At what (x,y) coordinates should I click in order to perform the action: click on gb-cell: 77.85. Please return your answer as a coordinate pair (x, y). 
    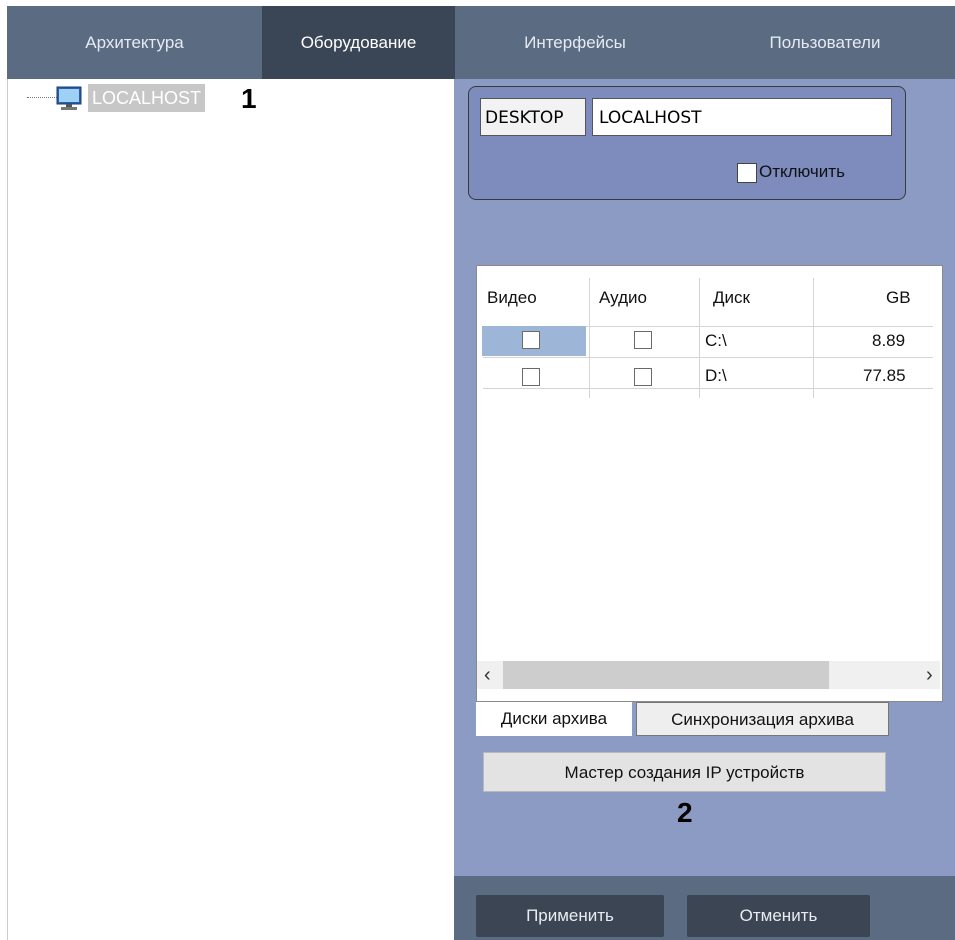
    Looking at the image, I should click on (884, 375).